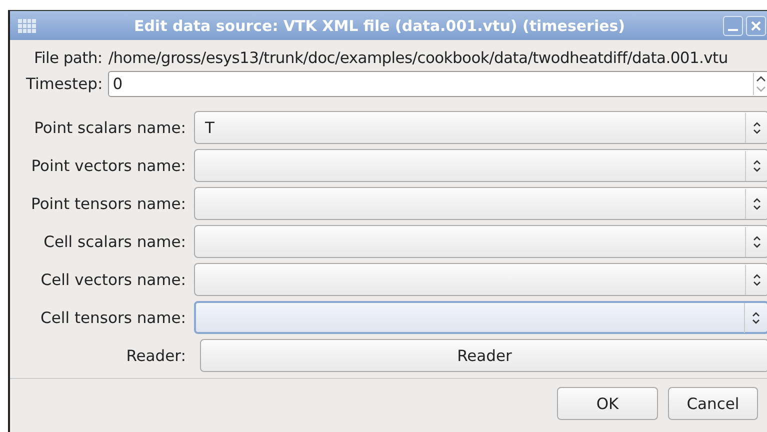 The height and width of the screenshot is (432, 767). I want to click on minimize-button, so click(733, 26).